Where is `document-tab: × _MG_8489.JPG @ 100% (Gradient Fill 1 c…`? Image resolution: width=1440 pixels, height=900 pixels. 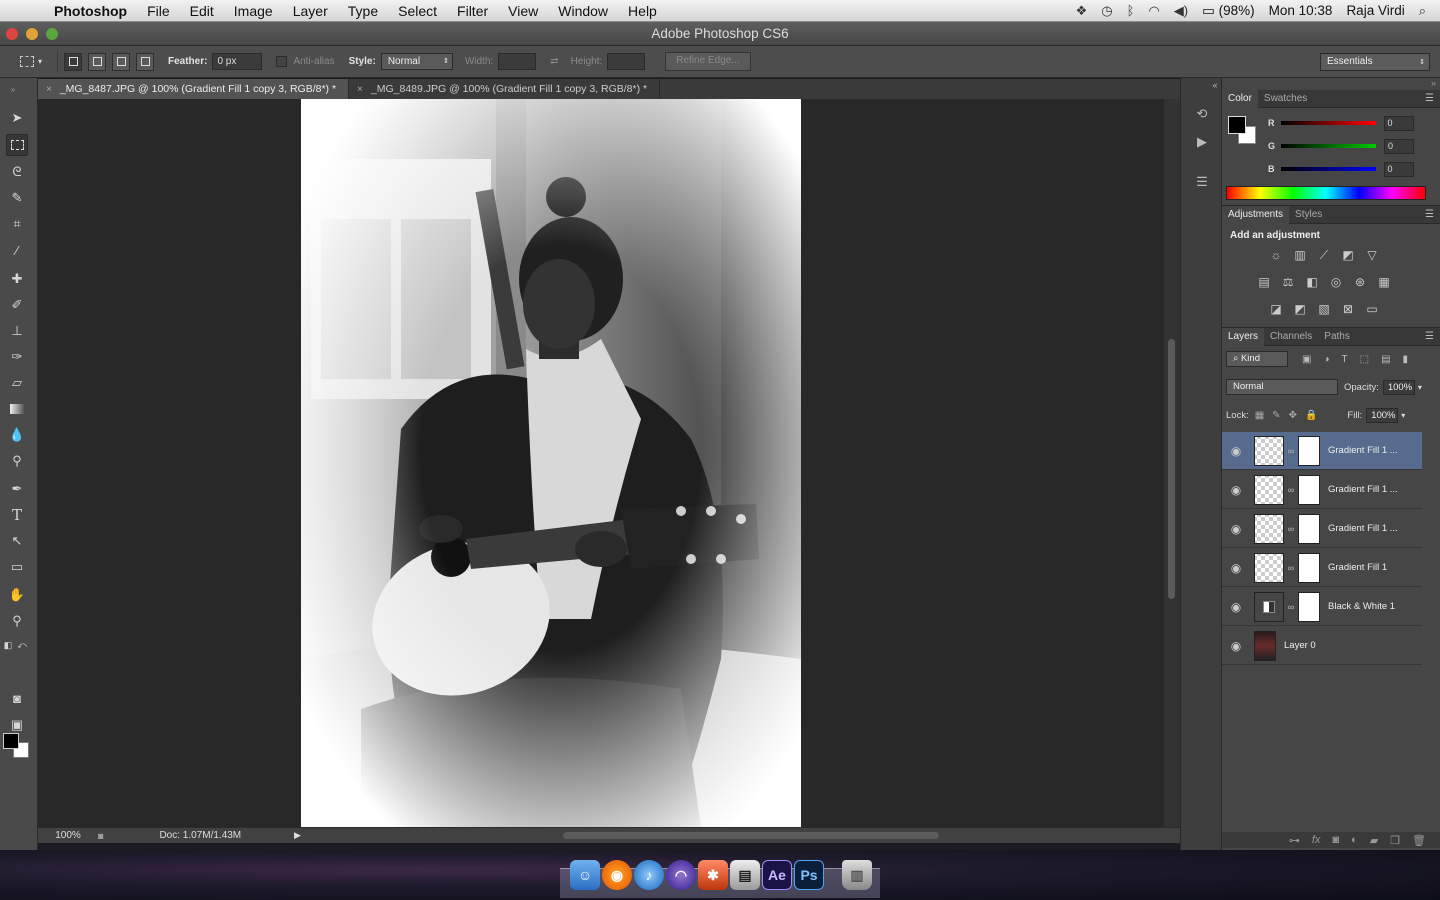
document-tab: × _MG_8489.JPG @ 100% (Gradient Fill 1 c… is located at coordinates (505, 89).